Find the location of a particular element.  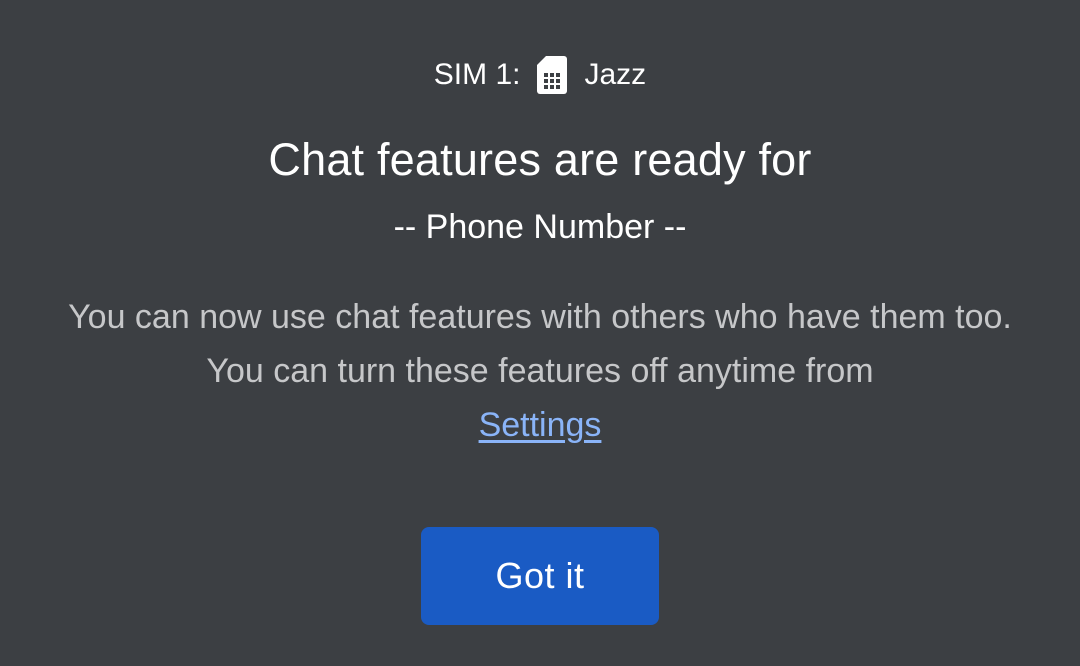

got-it-button: Got it is located at coordinates (540, 576).